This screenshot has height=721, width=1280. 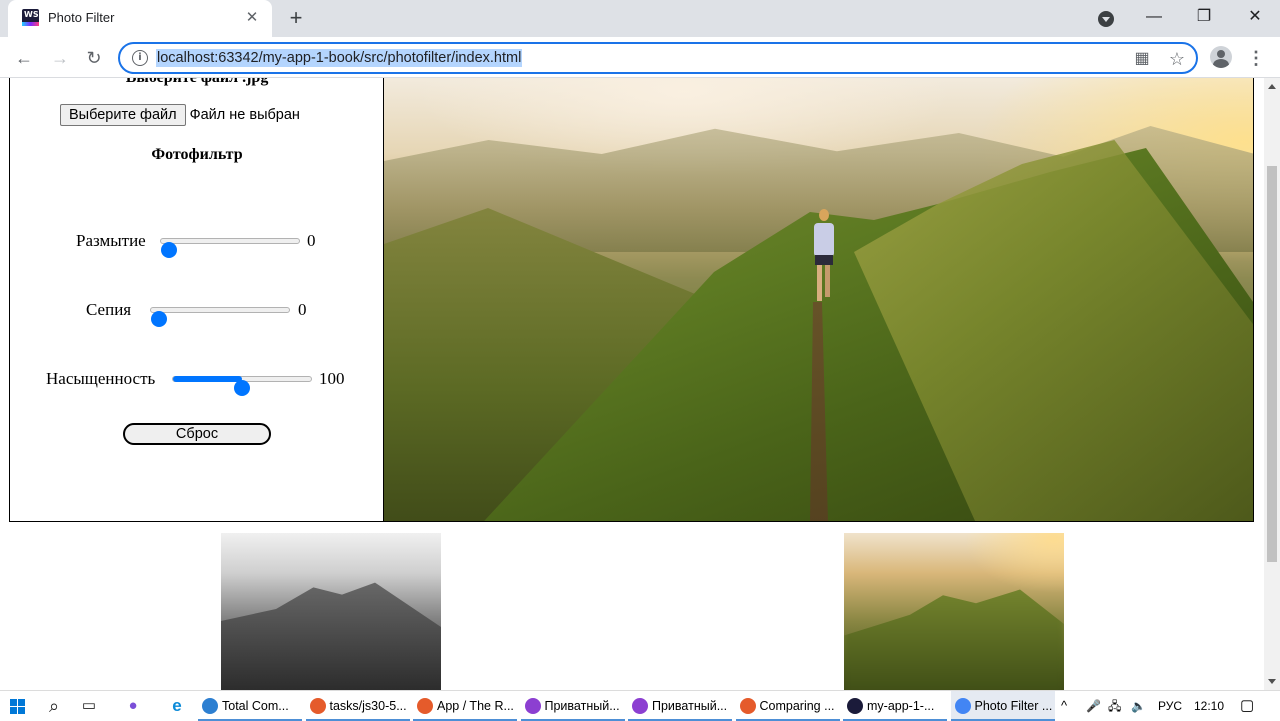 What do you see at coordinates (140, 18) in the screenshot?
I see `tab-photo-filter: WS Photo Filter ✕` at bounding box center [140, 18].